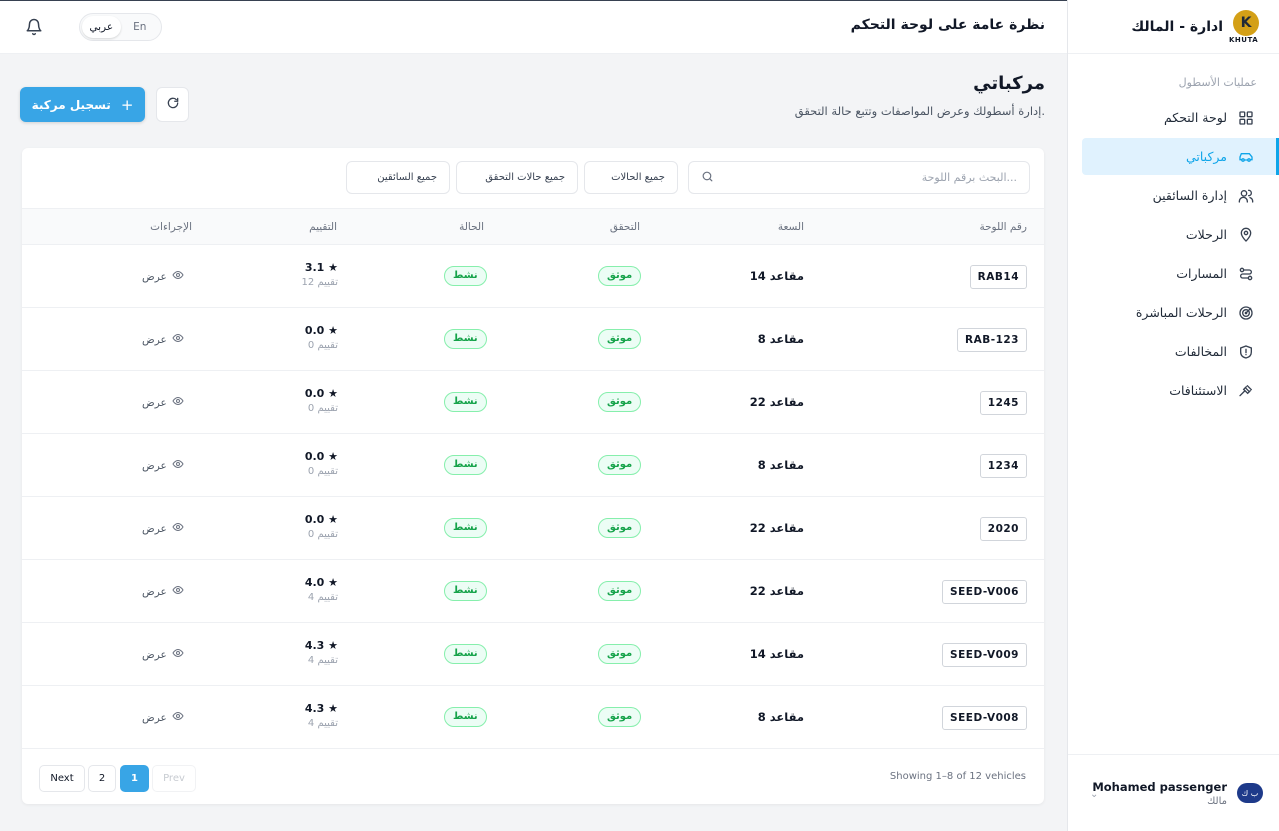  Describe the element at coordinates (1246, 352) in the screenshot. I see `shield-alert-icon` at that location.